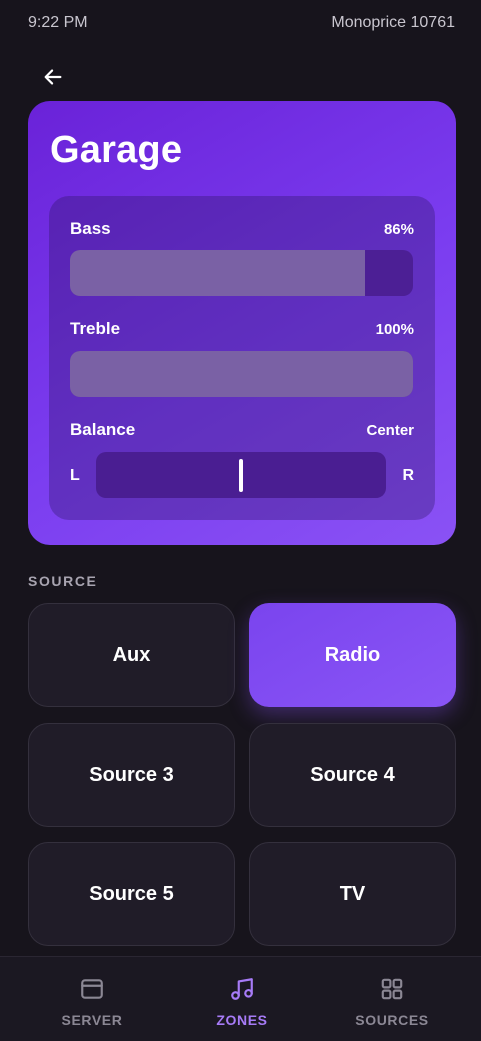  What do you see at coordinates (240, 24) in the screenshot?
I see `status-bar: 9:22 PM Monoprice 10761` at bounding box center [240, 24].